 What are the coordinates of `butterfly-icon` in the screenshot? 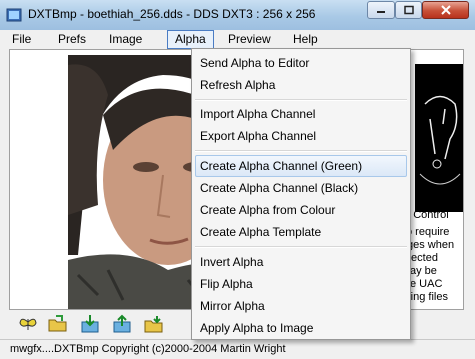 It's located at (28, 324).